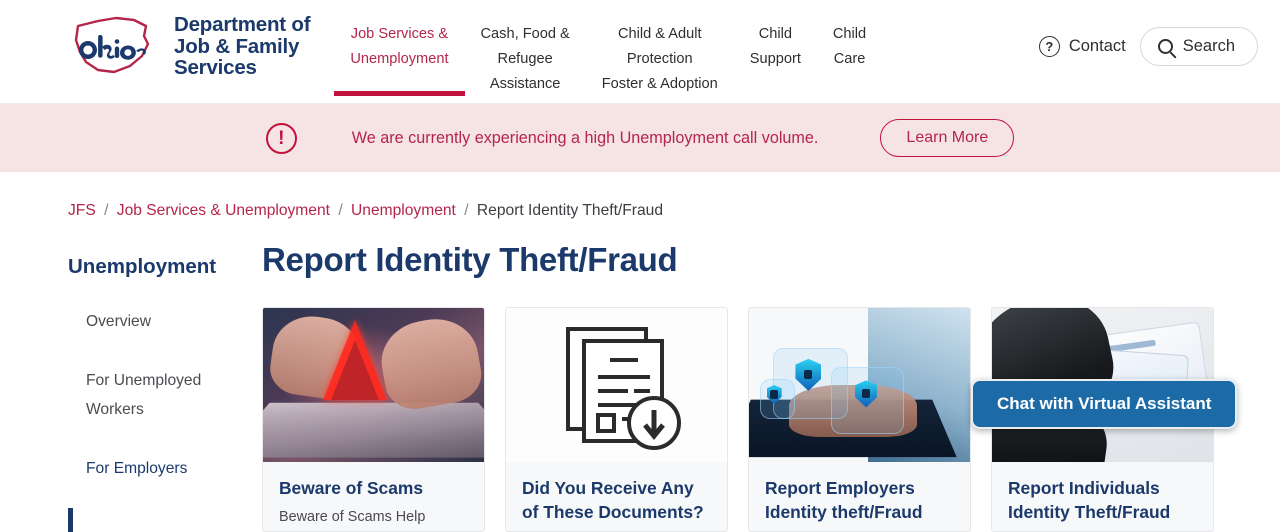 This screenshot has width=1280, height=532. I want to click on nav-label-line1: Cash, Food &, so click(525, 34).